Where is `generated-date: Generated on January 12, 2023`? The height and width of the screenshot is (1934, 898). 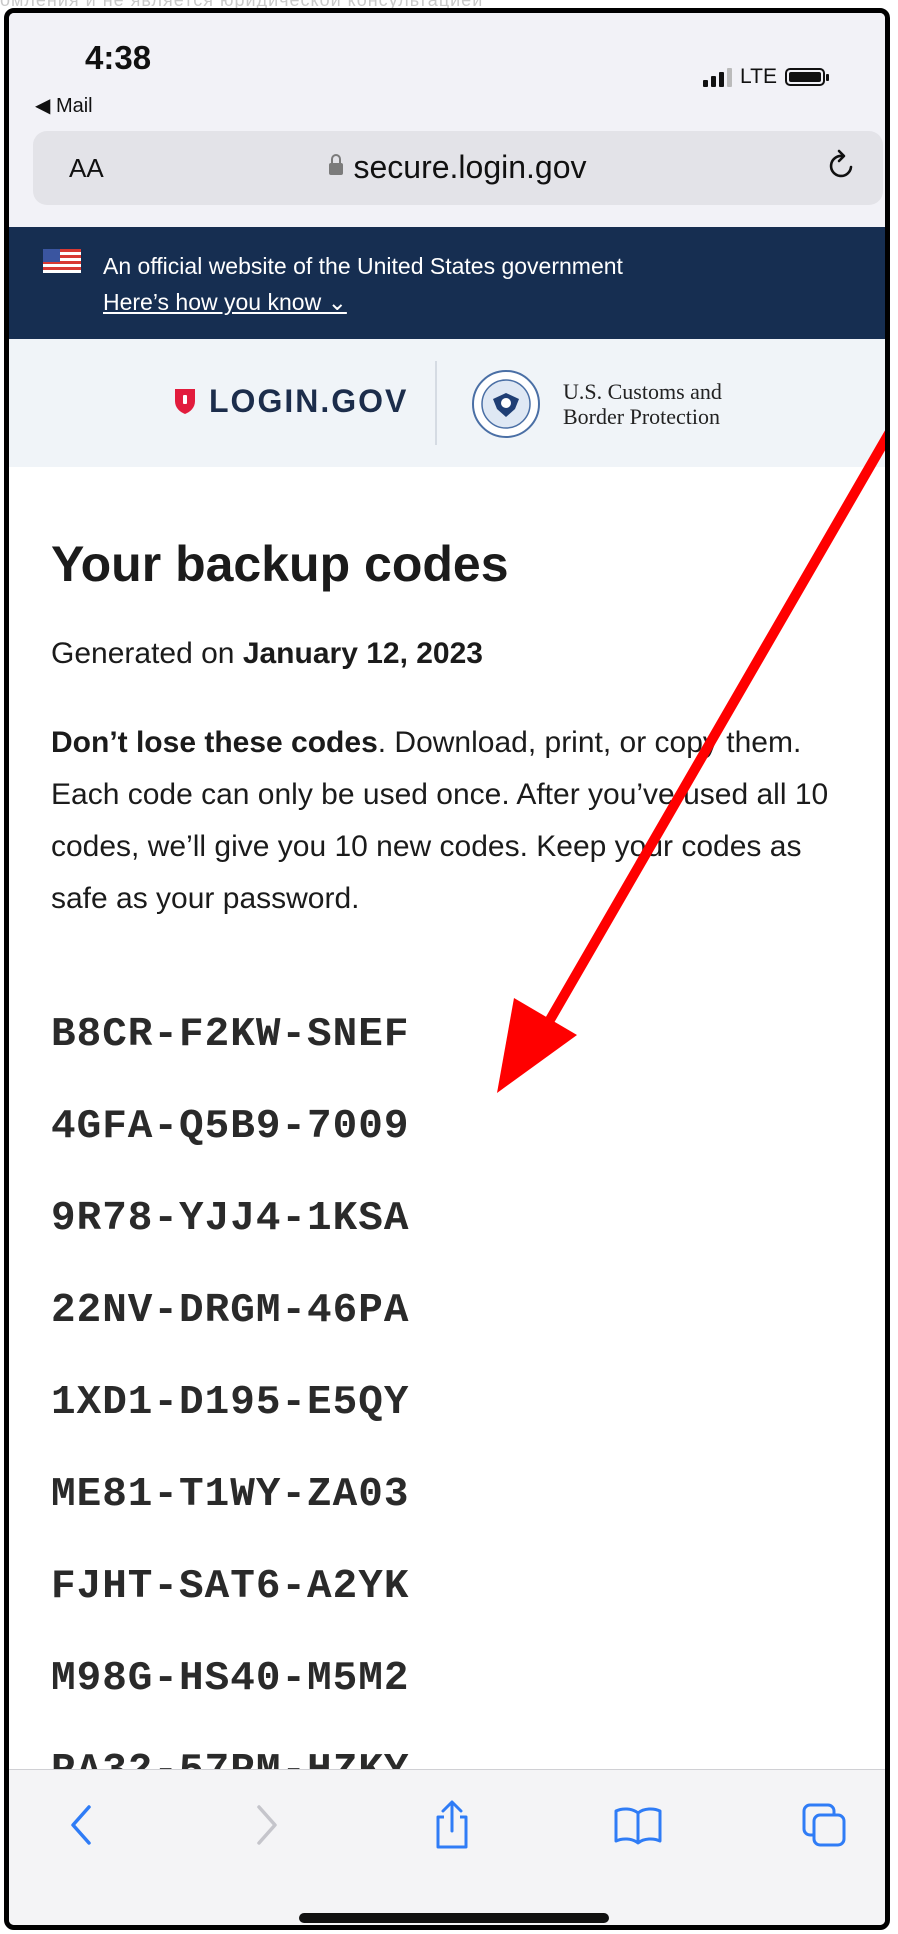 generated-date: Generated on January 12, 2023 is located at coordinates (267, 654).